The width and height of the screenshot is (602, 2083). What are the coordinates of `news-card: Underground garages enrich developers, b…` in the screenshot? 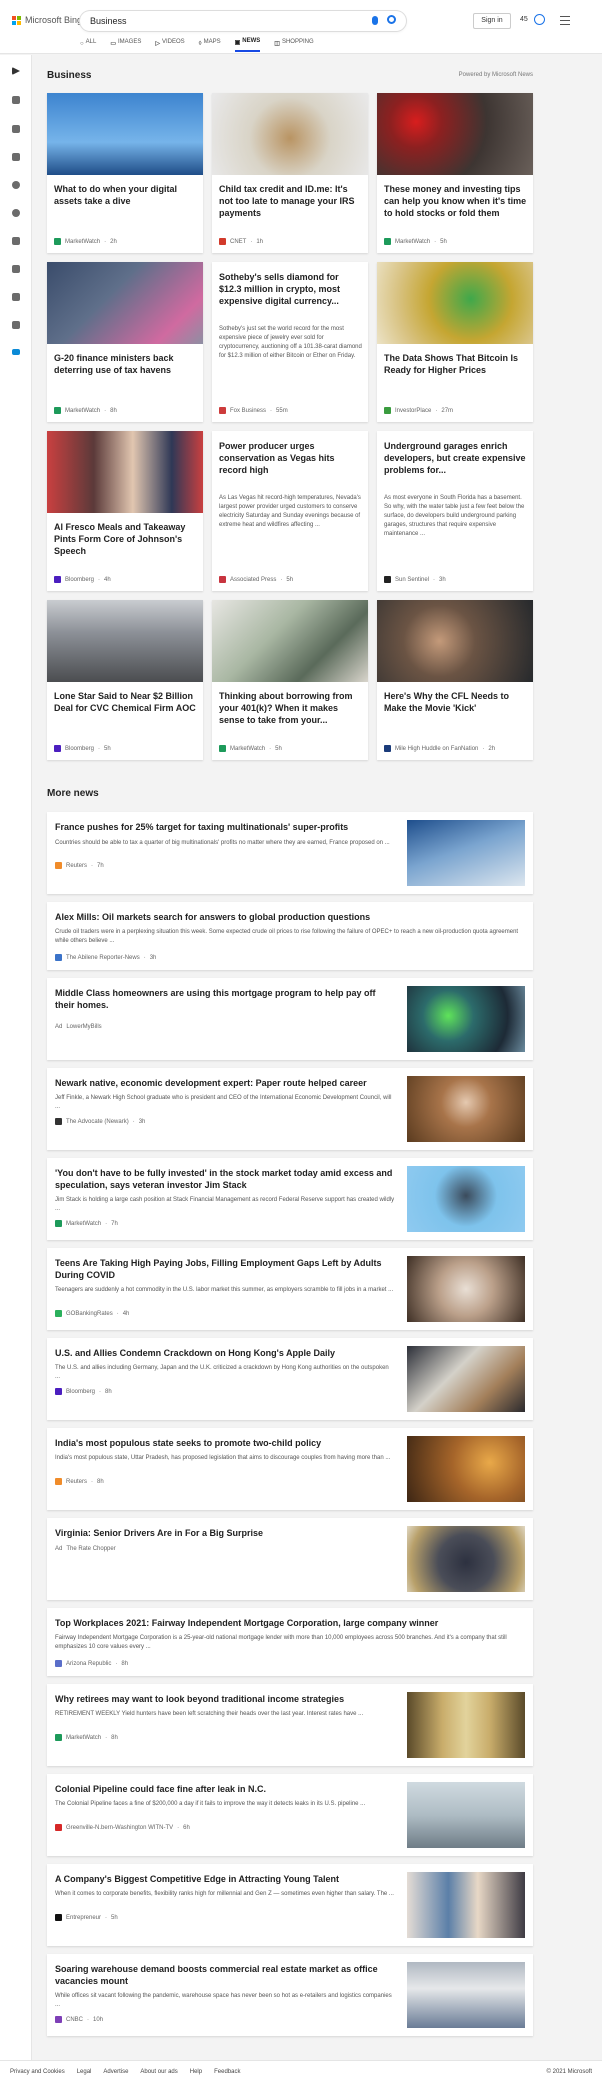 It's located at (455, 511).